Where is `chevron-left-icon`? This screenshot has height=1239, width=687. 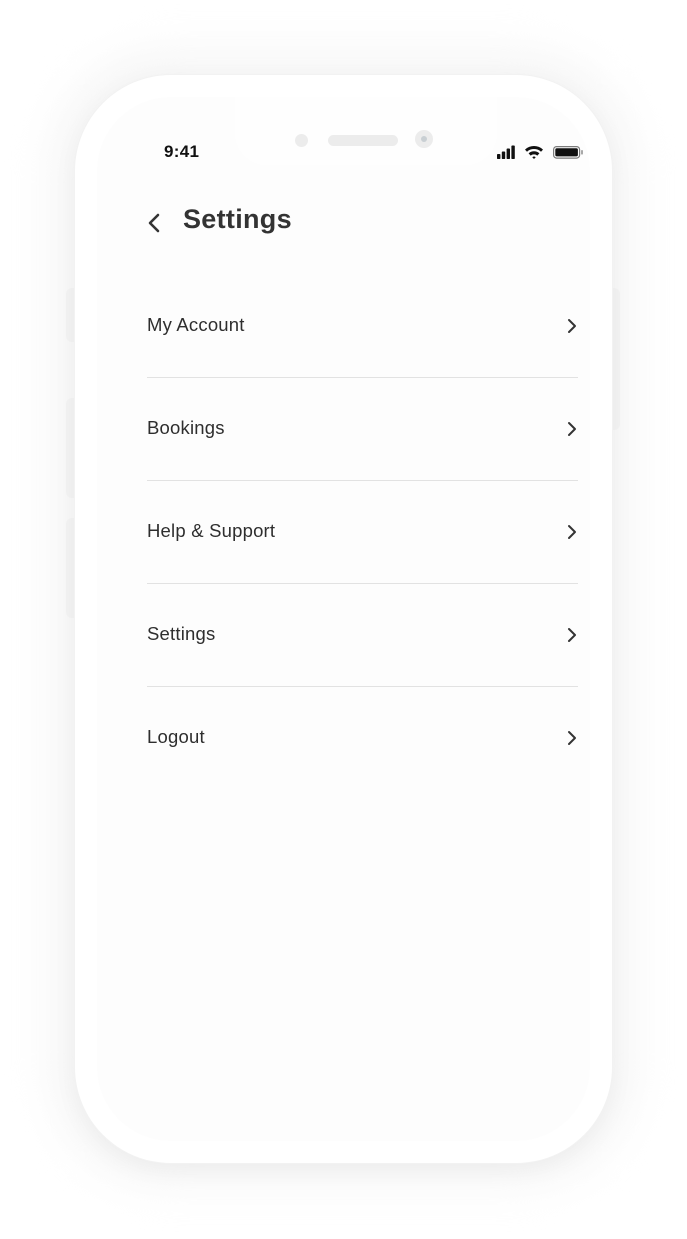 chevron-left-icon is located at coordinates (155, 223).